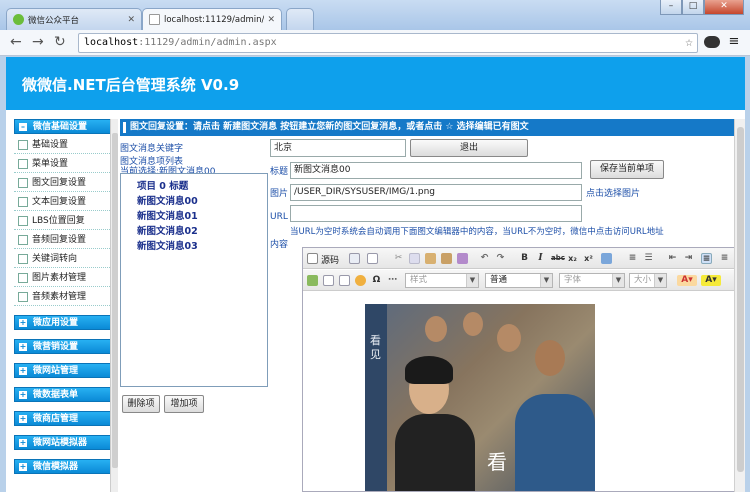  What do you see at coordinates (442, 280) in the screenshot?
I see `style-select: 样式 ▼` at bounding box center [442, 280].